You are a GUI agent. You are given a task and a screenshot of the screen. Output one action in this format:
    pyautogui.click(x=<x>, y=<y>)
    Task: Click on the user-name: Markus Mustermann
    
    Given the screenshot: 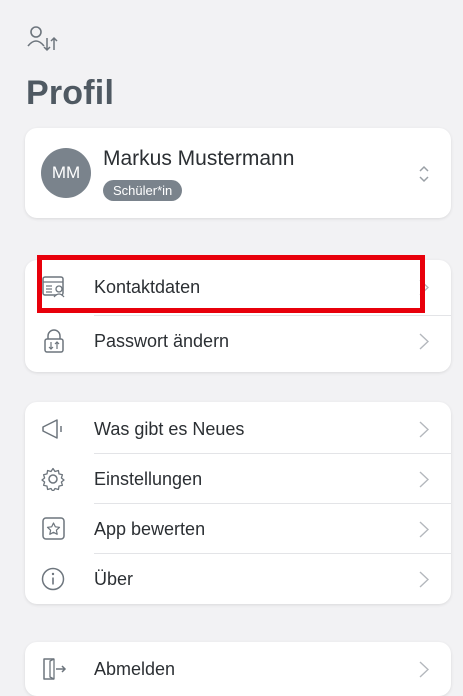 What is the action you would take?
    pyautogui.click(x=199, y=158)
    